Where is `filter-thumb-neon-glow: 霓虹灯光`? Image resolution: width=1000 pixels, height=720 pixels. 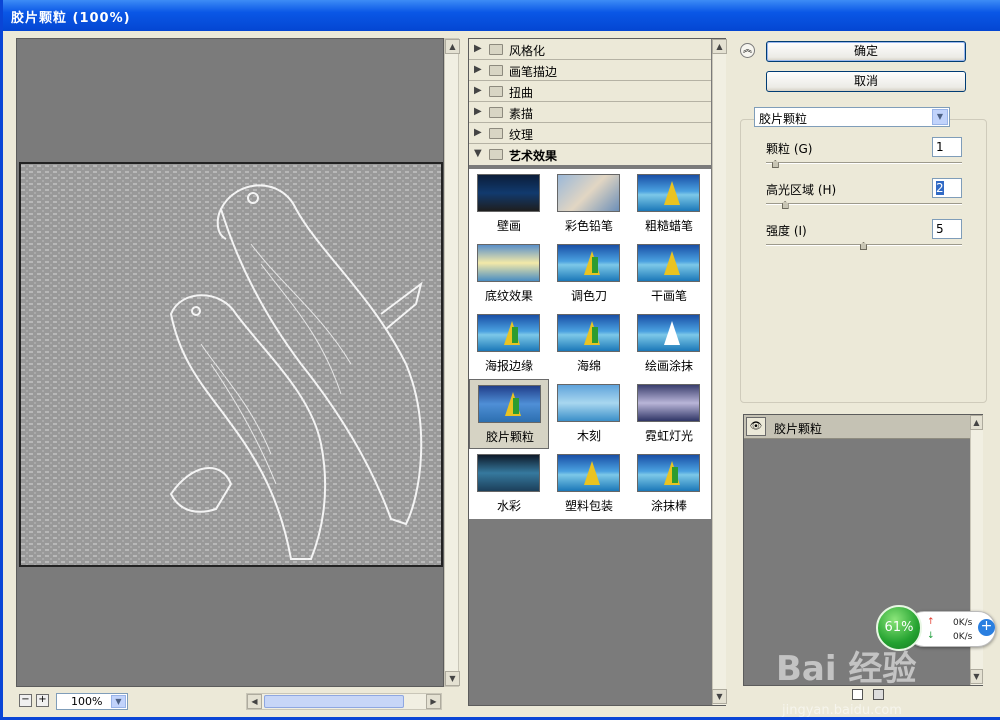
filter-thumb-neon-glow: 霓虹灯光 is located at coordinates (669, 414).